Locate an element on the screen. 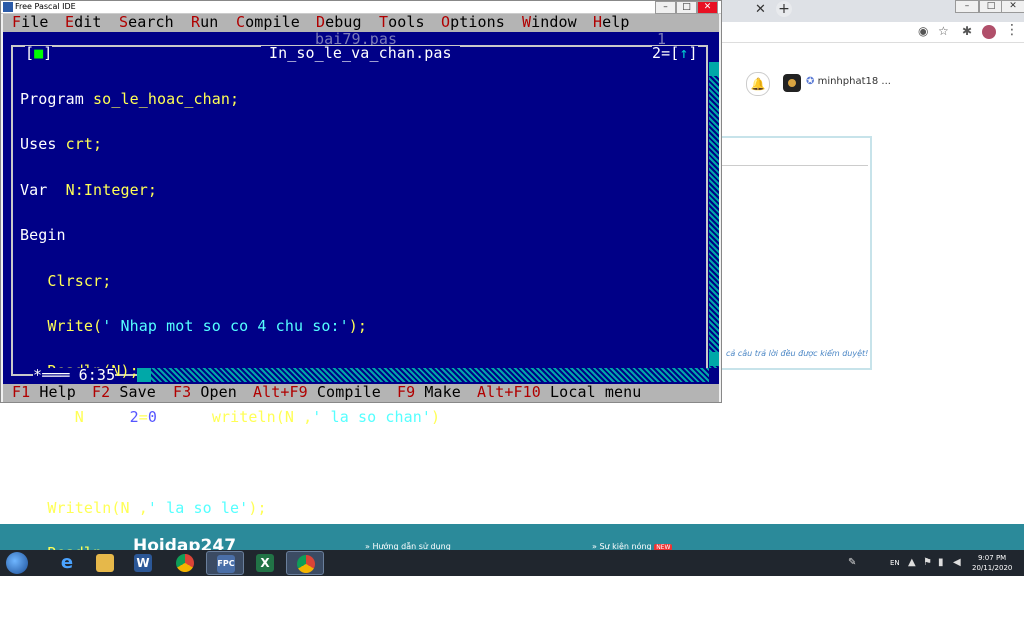 The width and height of the screenshot is (1024, 638). taskbar-app-word: W is located at coordinates (143, 563).